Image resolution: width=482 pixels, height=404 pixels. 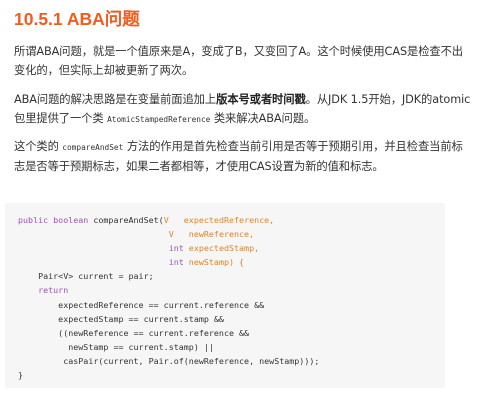 I want to click on code-line: Pair<V> current = pair;, so click(x=86, y=276).